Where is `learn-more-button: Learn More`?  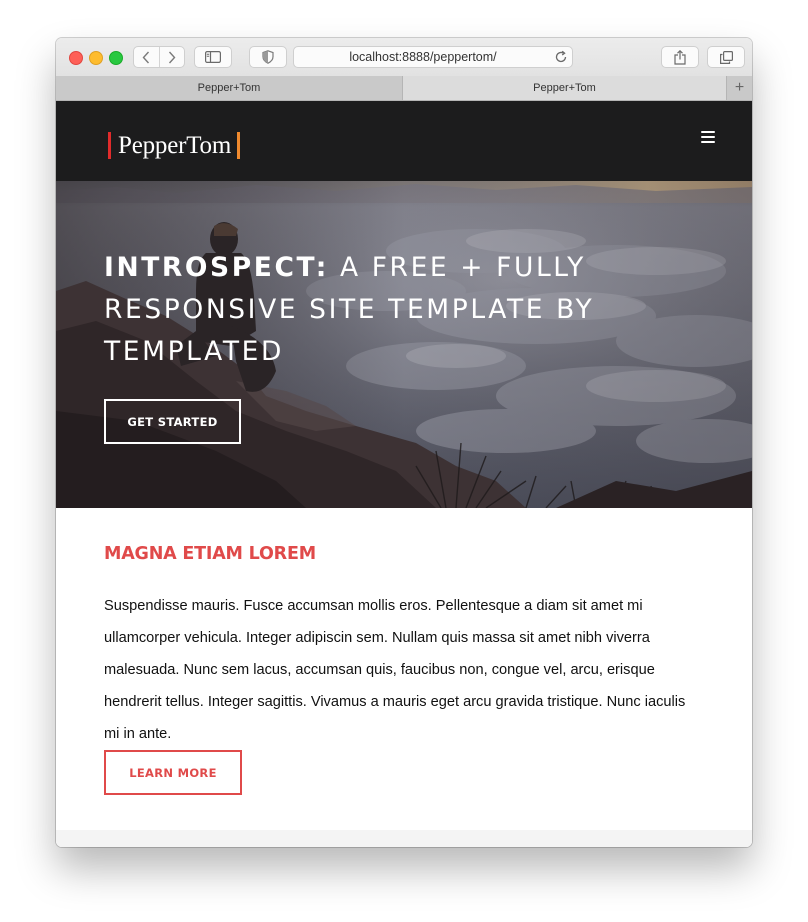
learn-more-button: Learn More is located at coordinates (173, 772).